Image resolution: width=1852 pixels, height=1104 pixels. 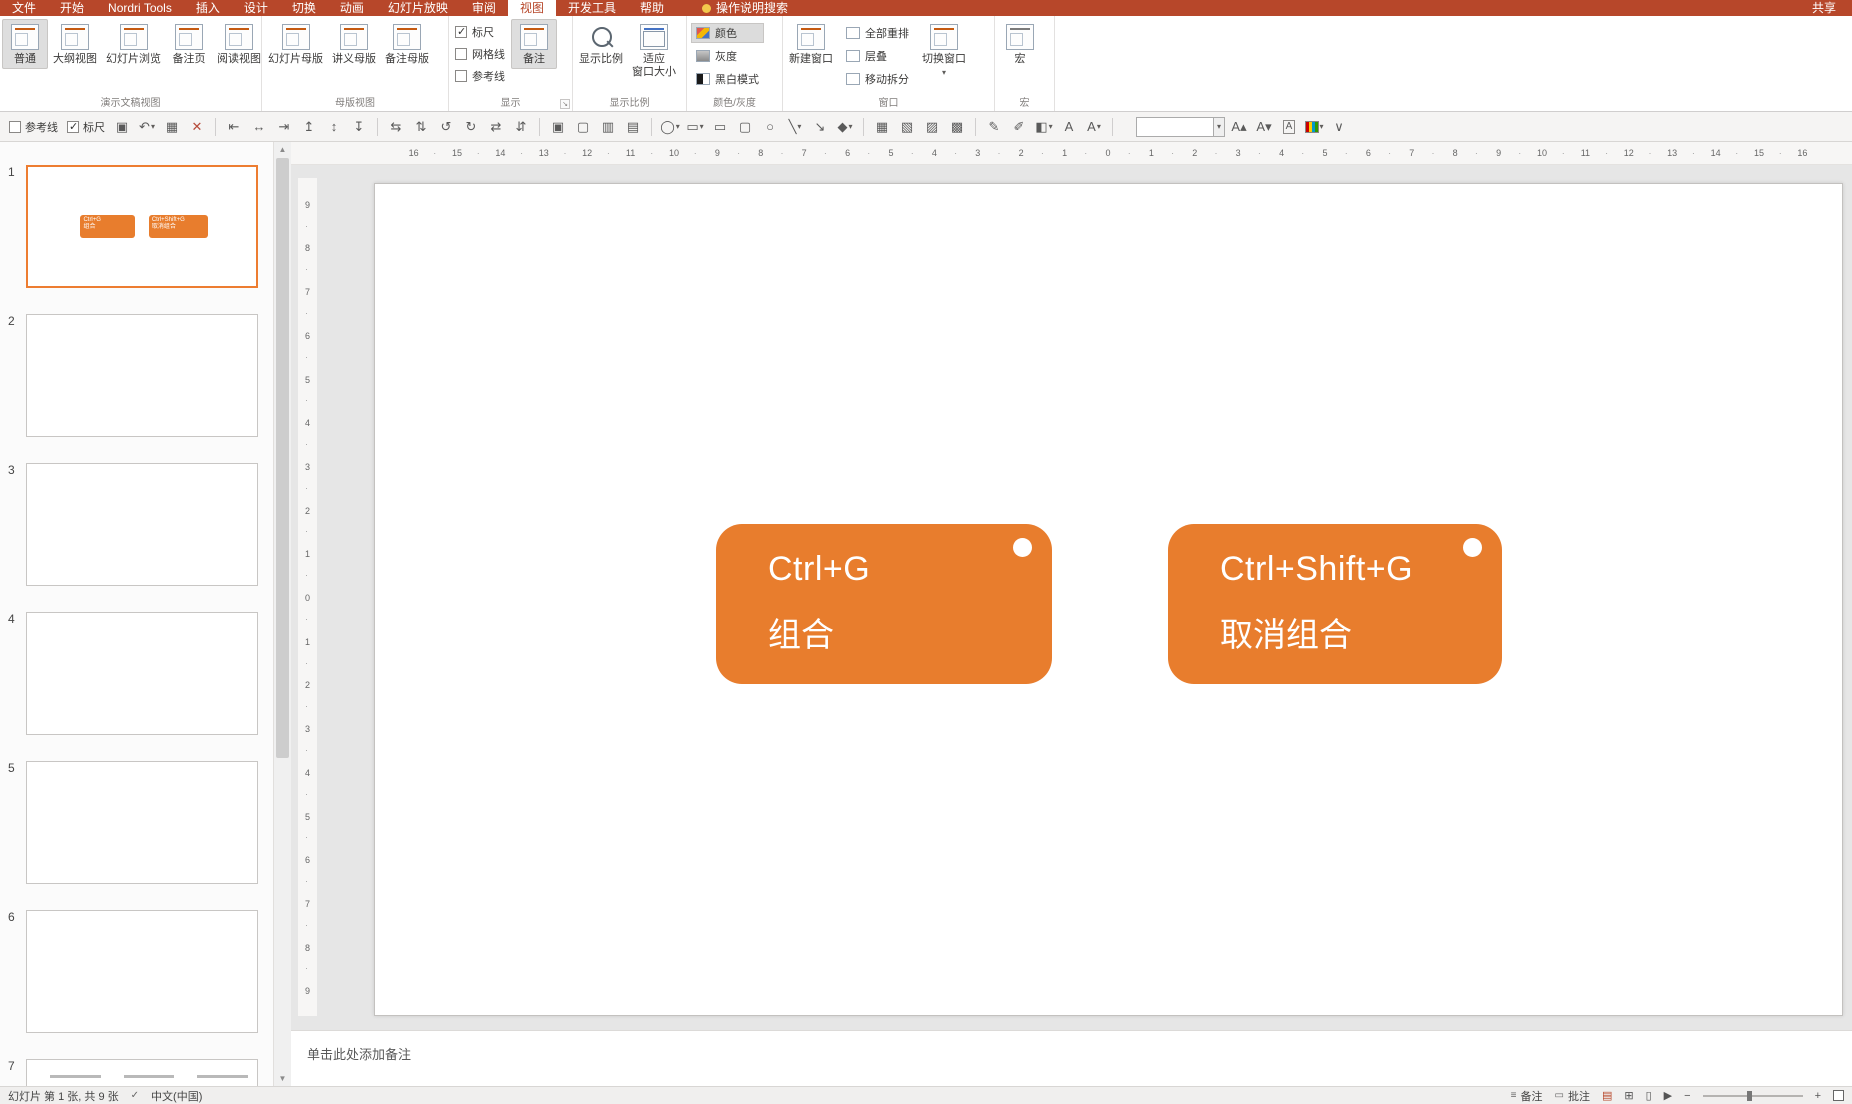 I want to click on proofing-icon: ✓, so click(x=135, y=1095).